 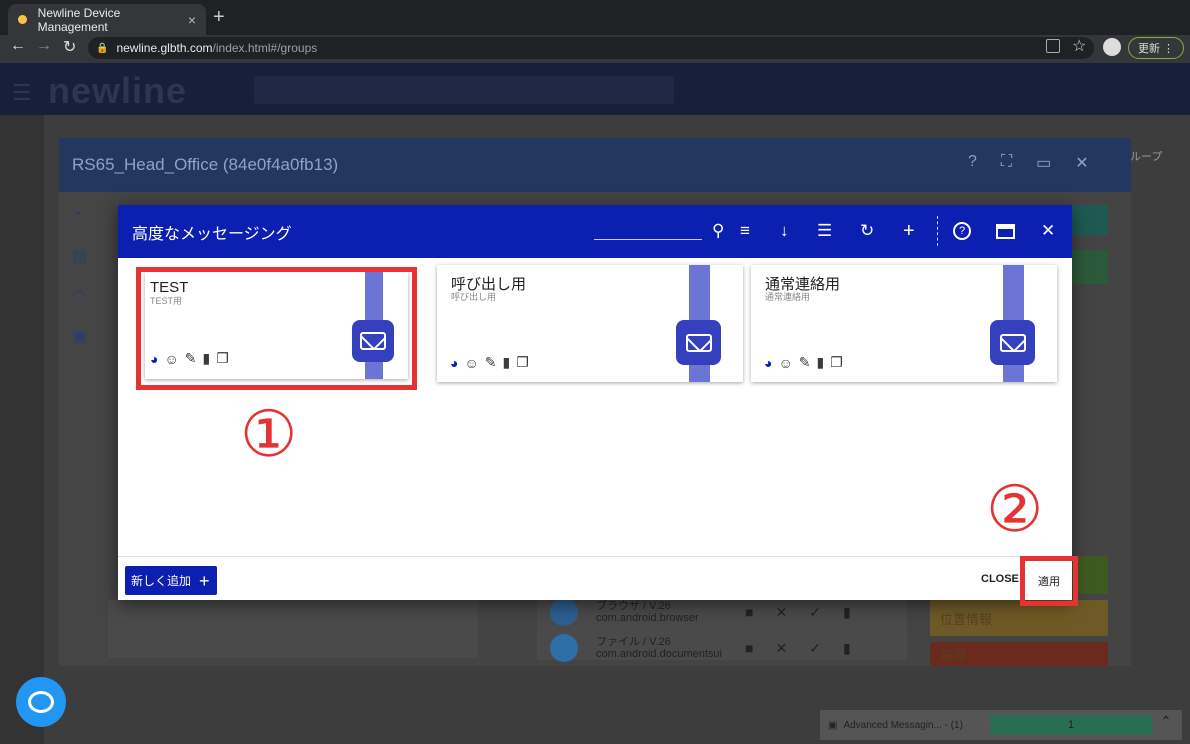 I want to click on search-icon: ⚲, so click(x=718, y=231).